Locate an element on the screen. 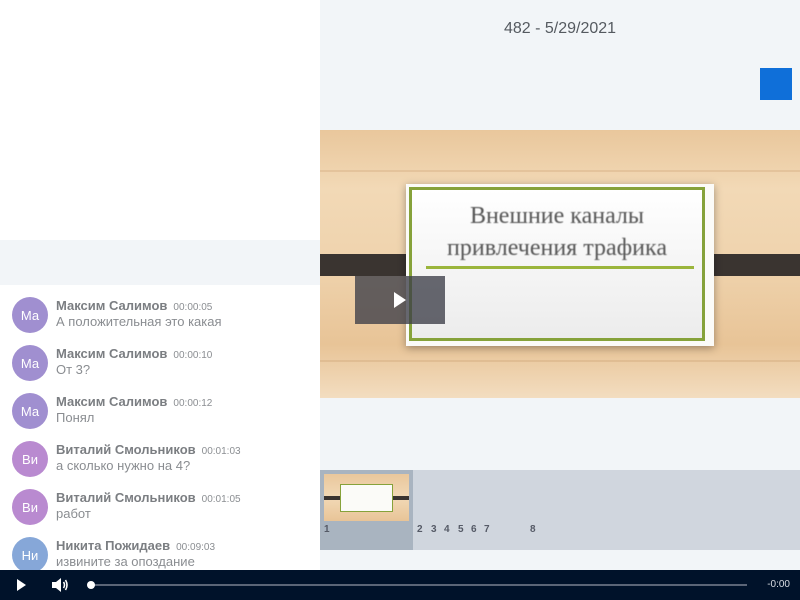  message-header: Никита Пожидаев 00:09:03 is located at coordinates (135, 546).